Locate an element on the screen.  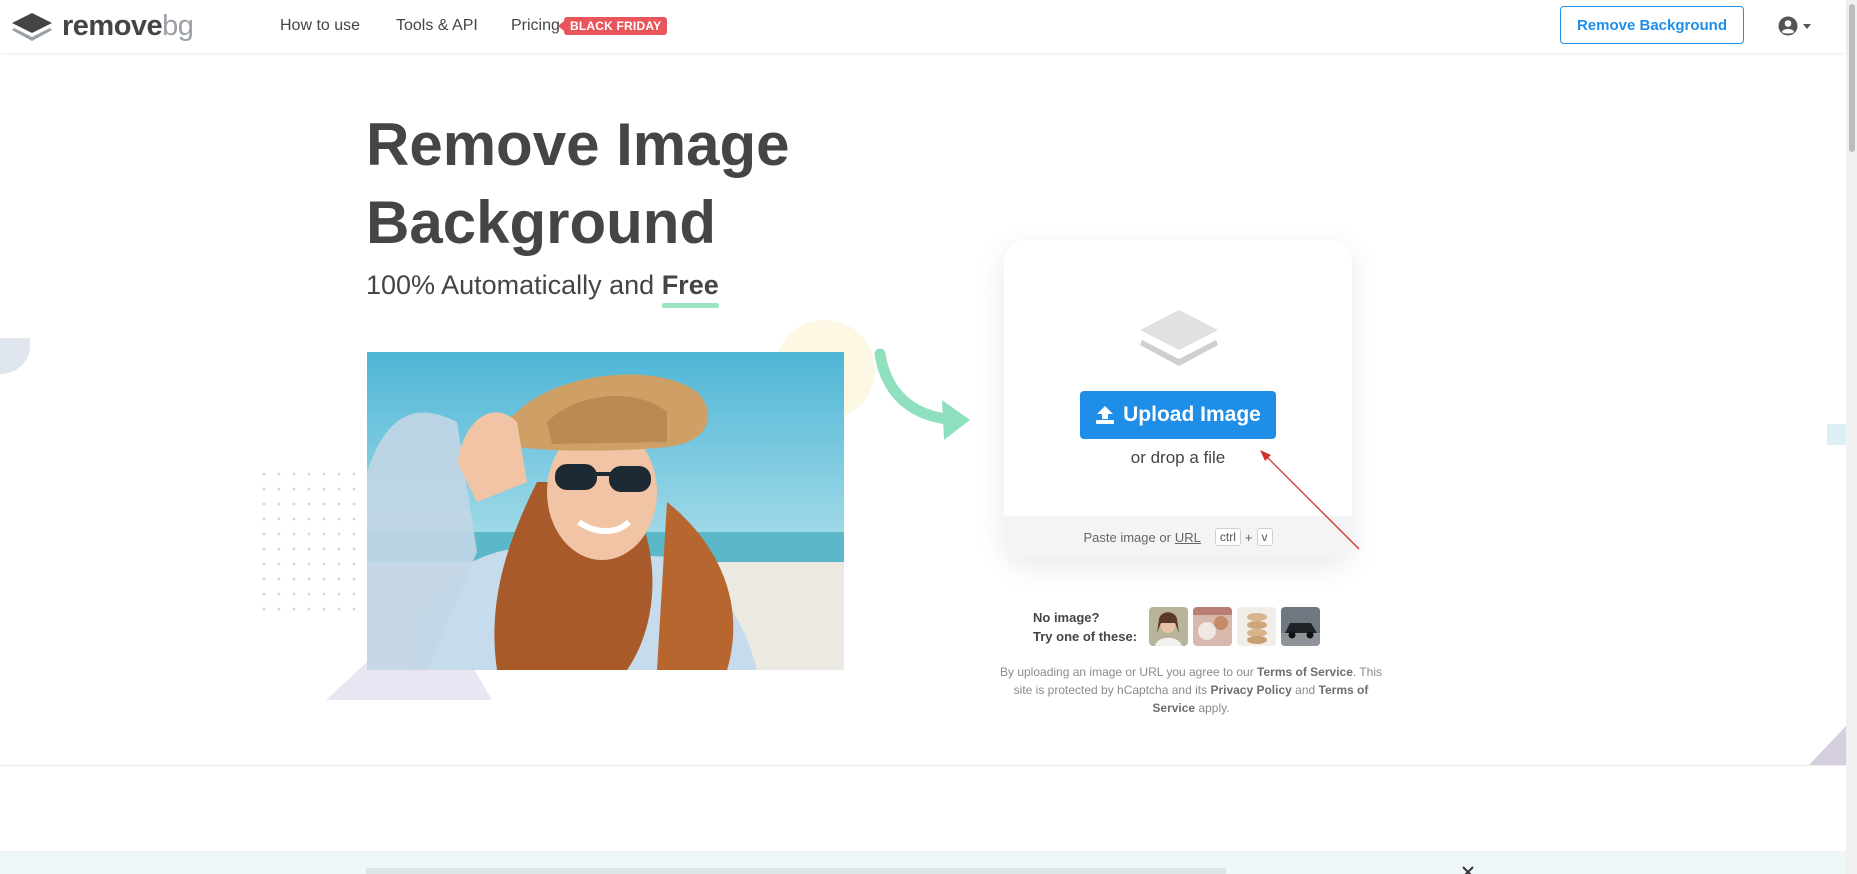
account-menu is located at coordinates (1794, 26).